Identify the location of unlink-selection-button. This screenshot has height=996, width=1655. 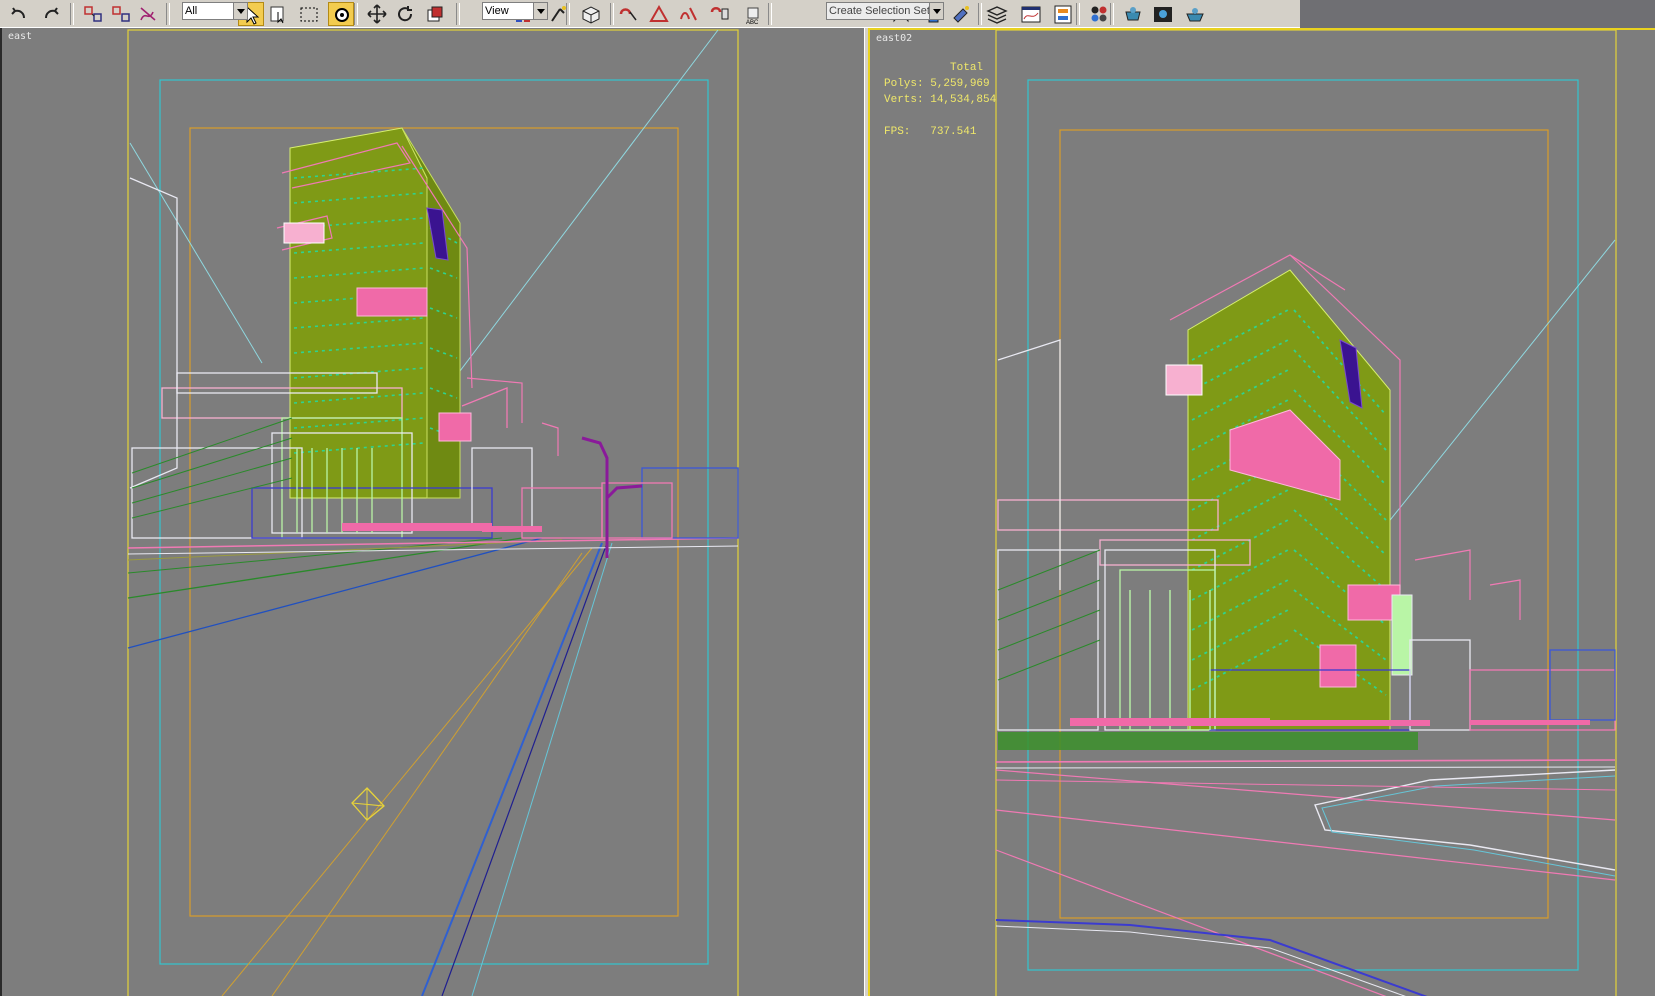
(121, 14).